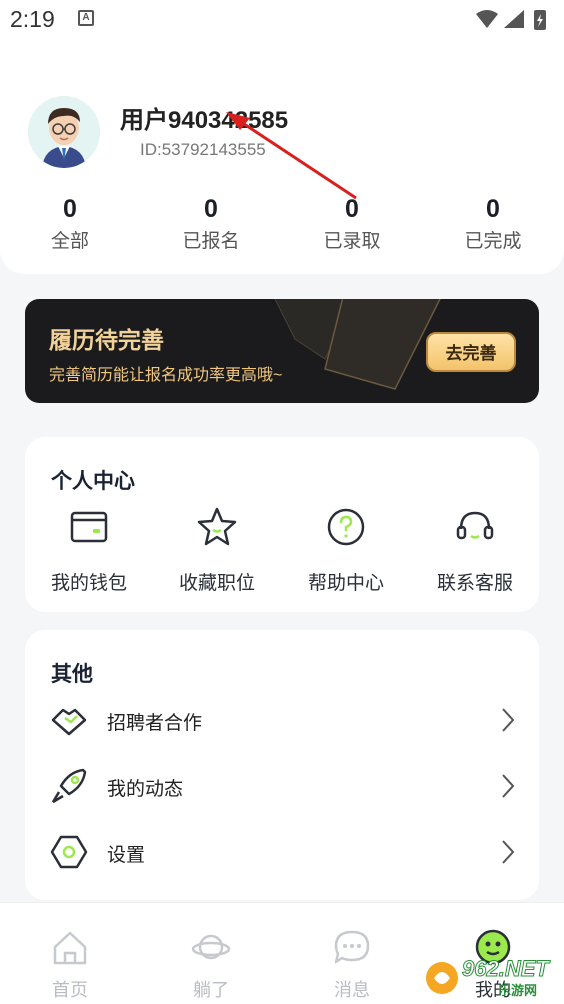 This screenshot has height=1004, width=564. I want to click on grid-label: 收藏职位, so click(216, 583).